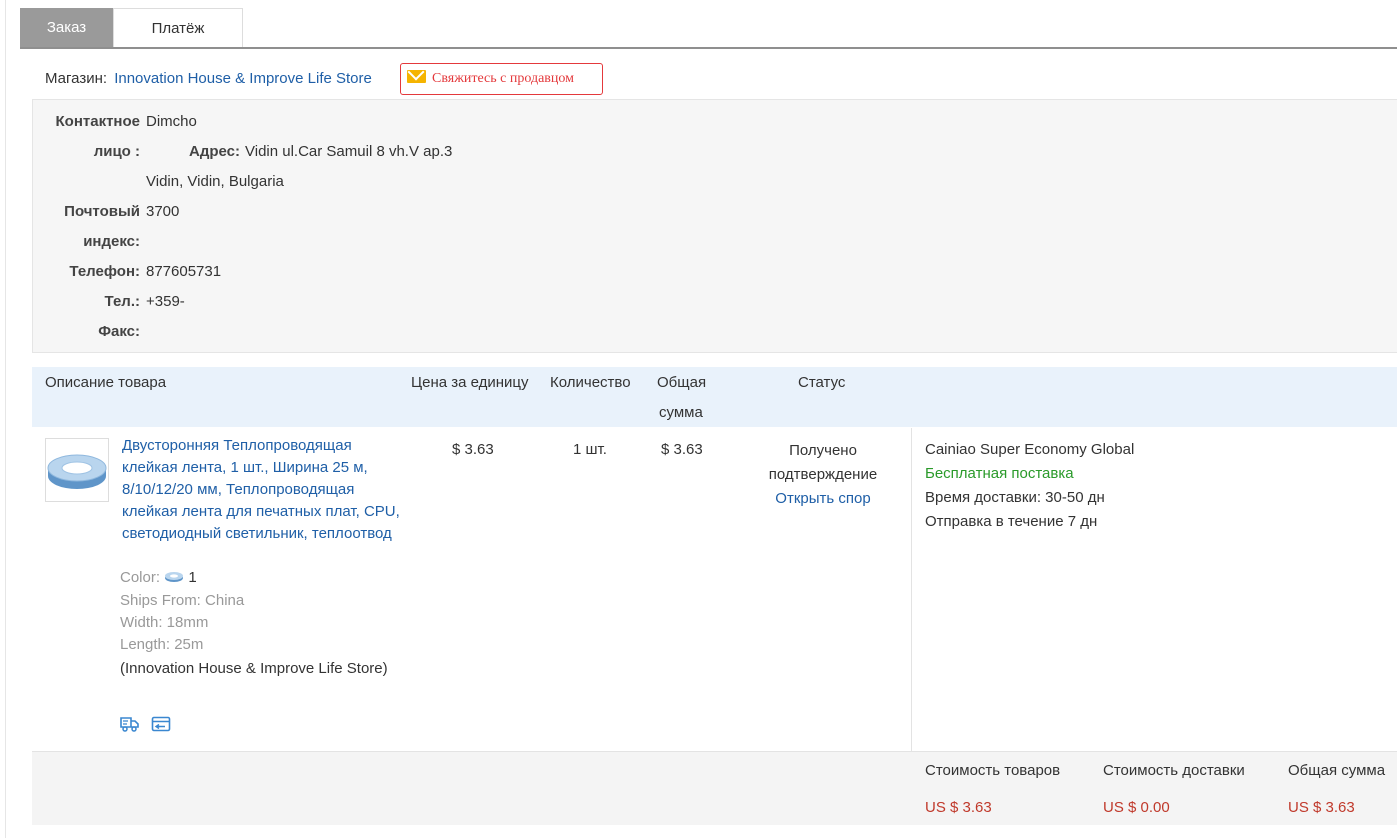  What do you see at coordinates (1174, 770) in the screenshot?
I see `shipping-cost-label: Стоимость доставки` at bounding box center [1174, 770].